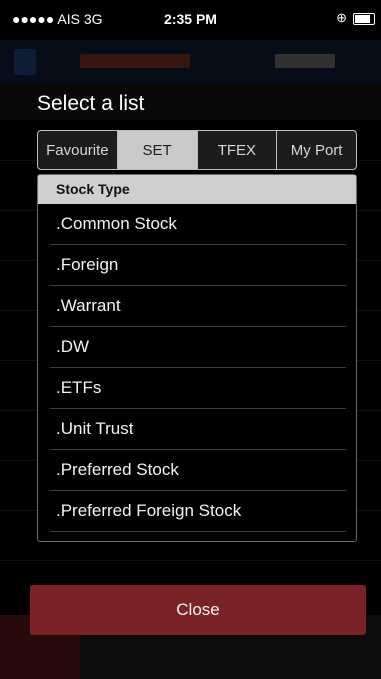 This screenshot has height=679, width=381. What do you see at coordinates (197, 511) in the screenshot?
I see `list-item-preferred-foreign-stock: .Preferred Foreign Stock` at bounding box center [197, 511].